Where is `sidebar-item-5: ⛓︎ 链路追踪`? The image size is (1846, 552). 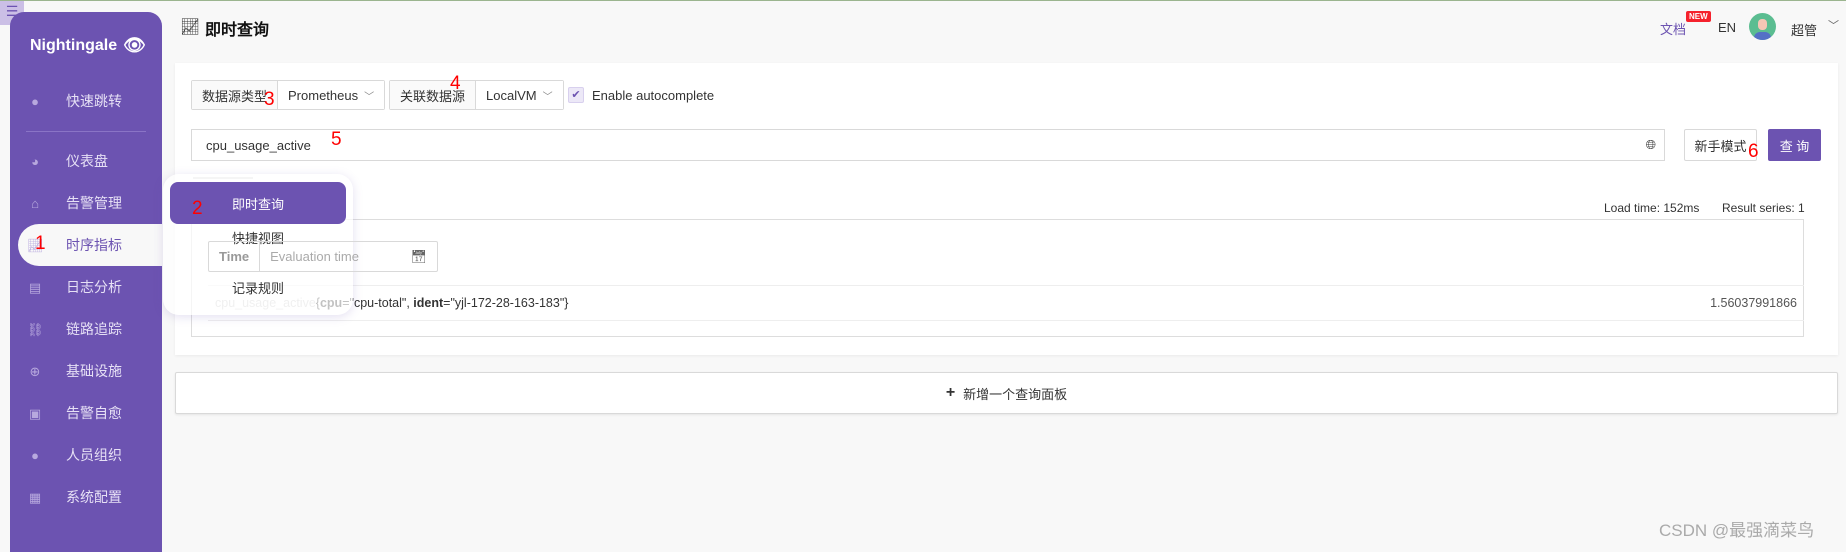 sidebar-item-5: ⛓︎ 链路追踪 is located at coordinates (86, 329).